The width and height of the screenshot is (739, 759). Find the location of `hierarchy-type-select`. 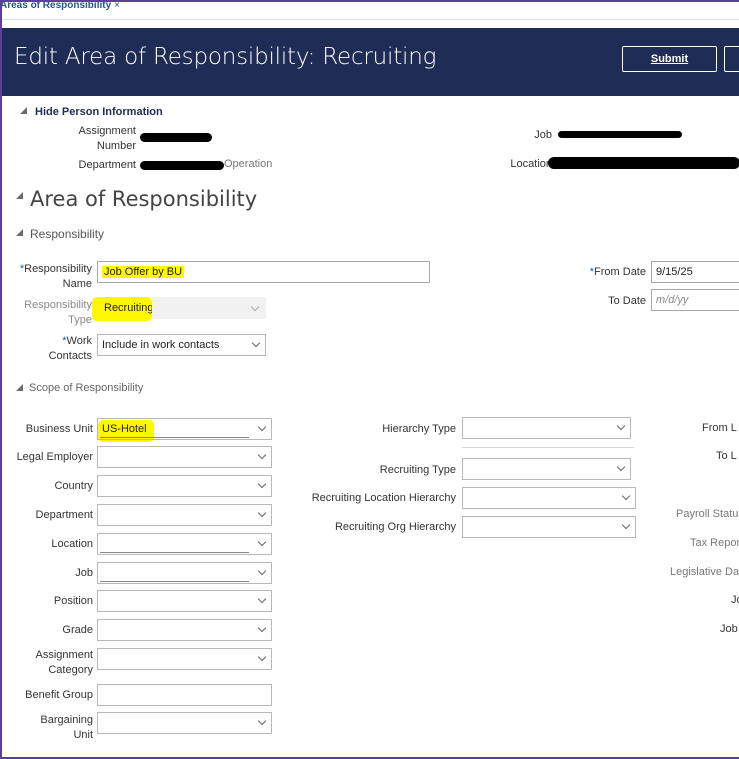

hierarchy-type-select is located at coordinates (546, 428).